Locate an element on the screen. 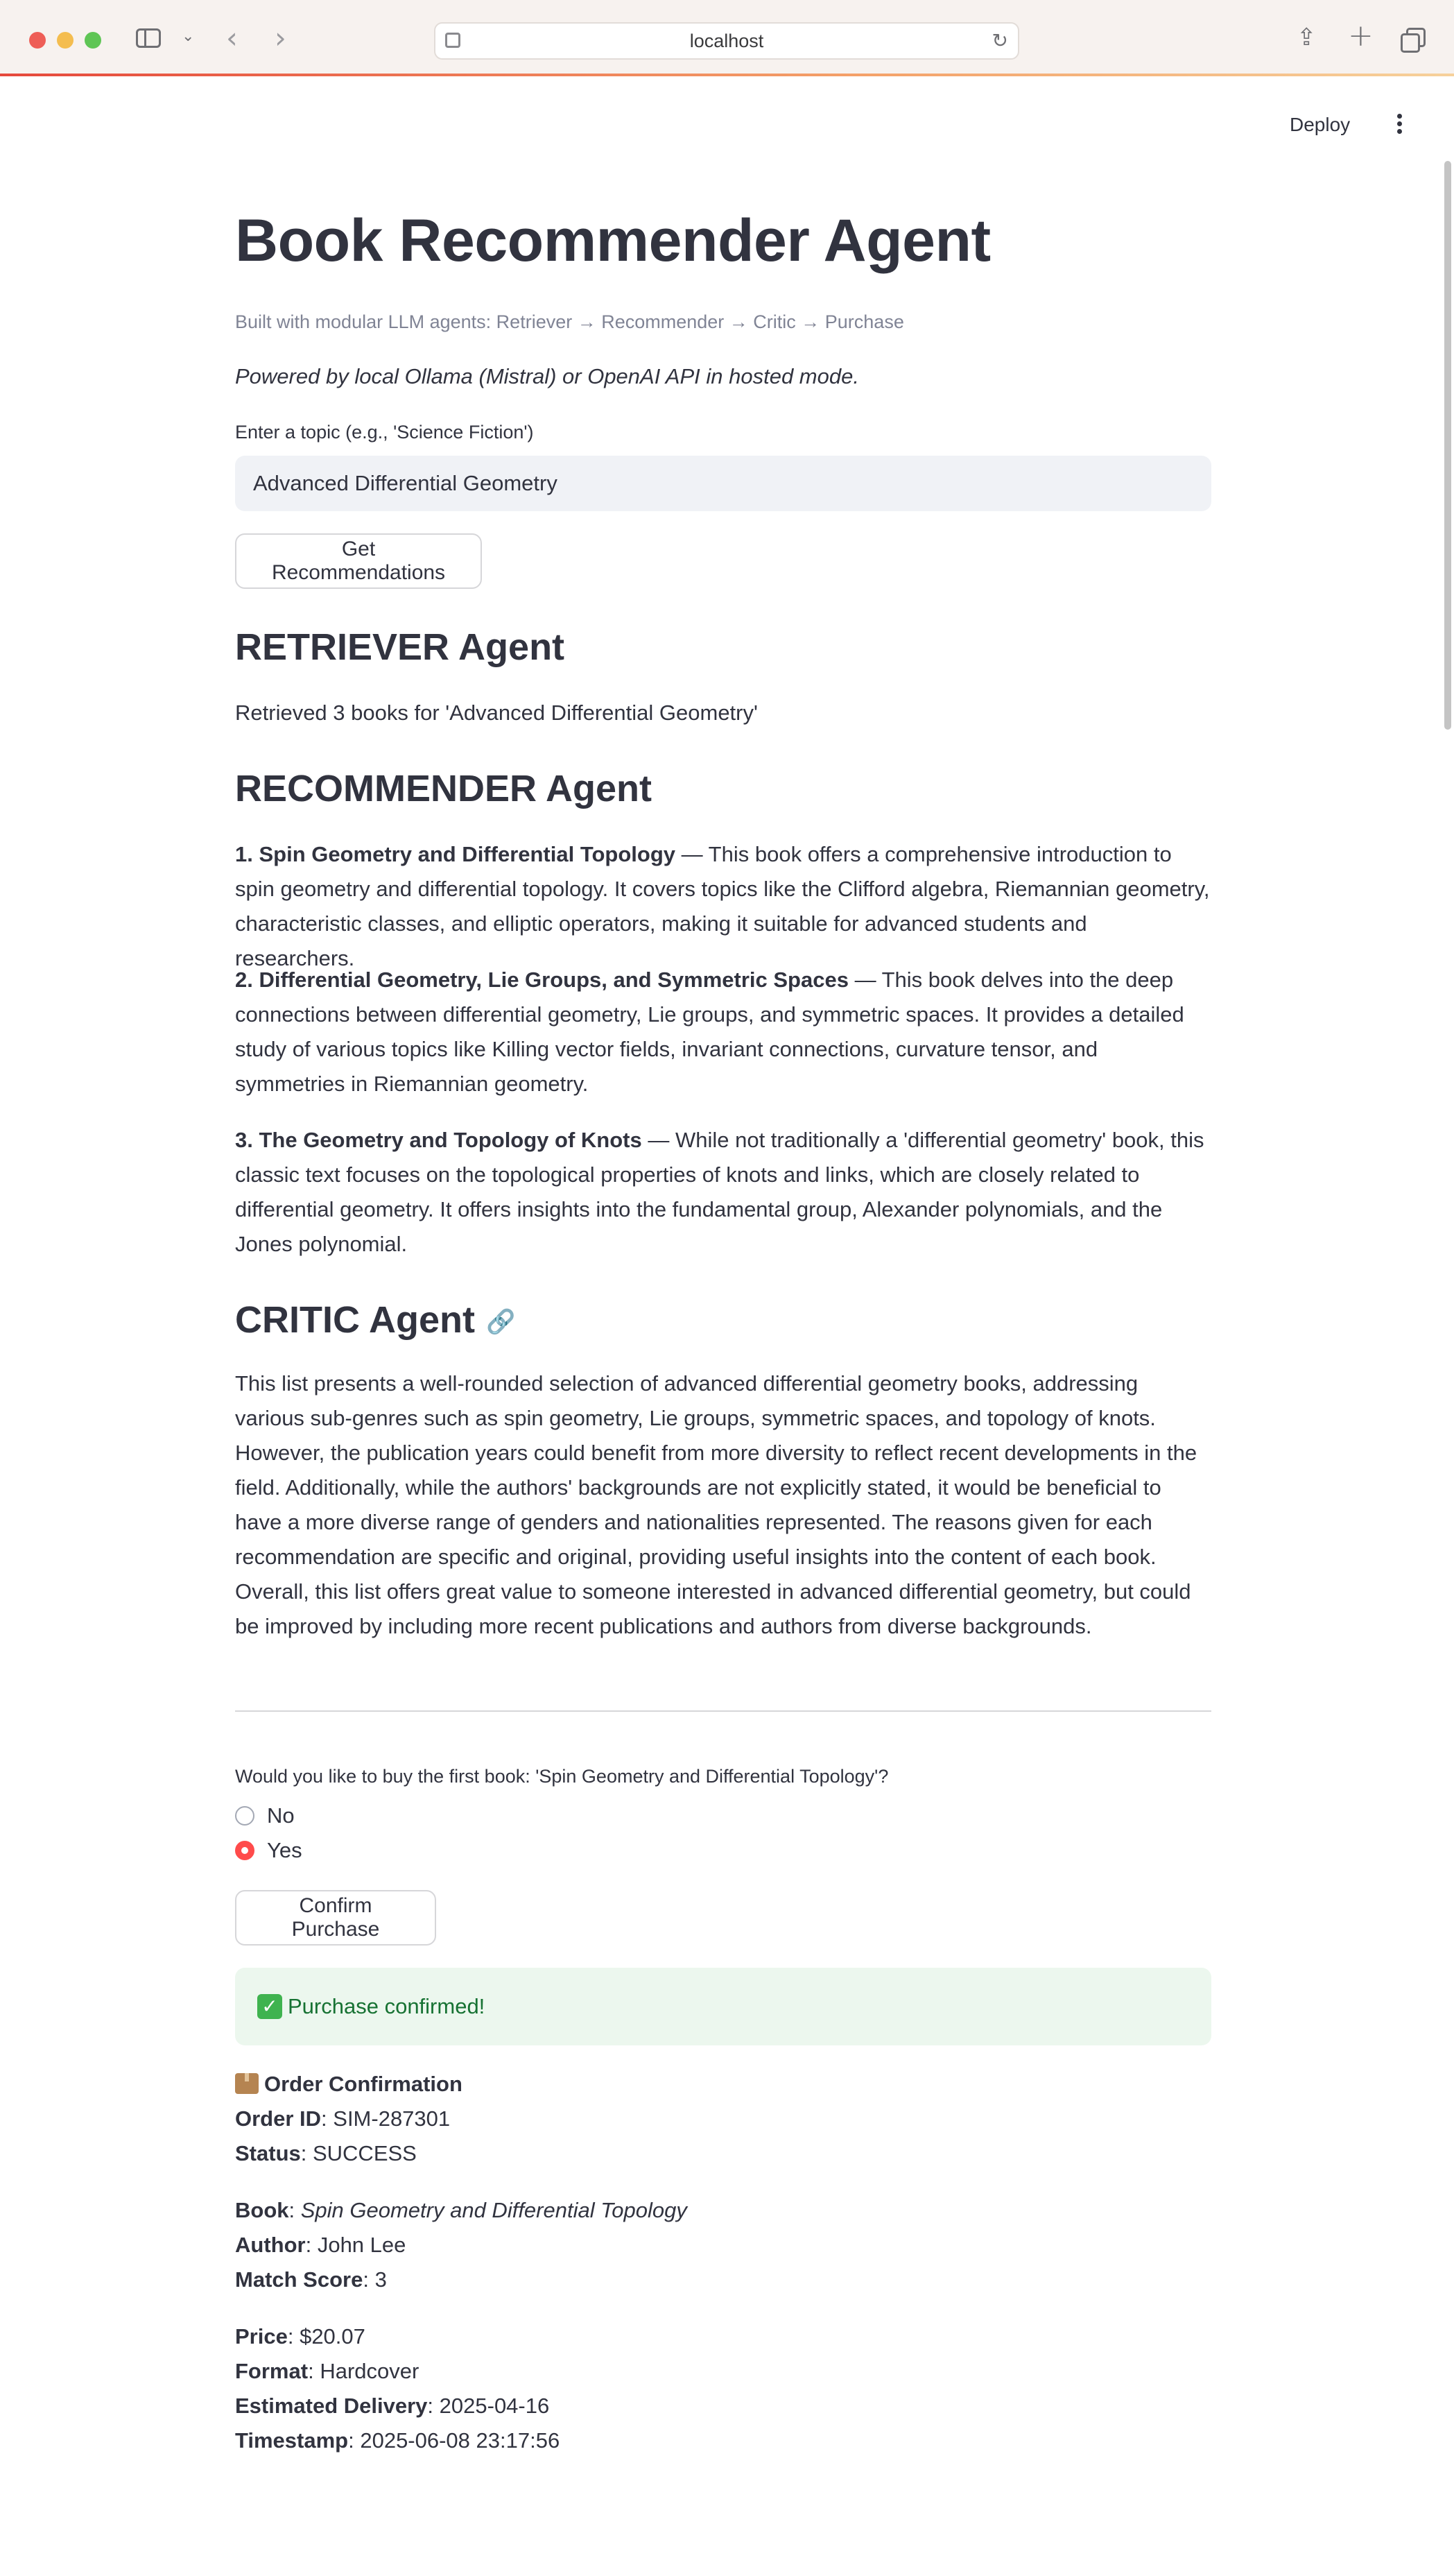  radio-option-yes: Yes is located at coordinates (268, 1850).